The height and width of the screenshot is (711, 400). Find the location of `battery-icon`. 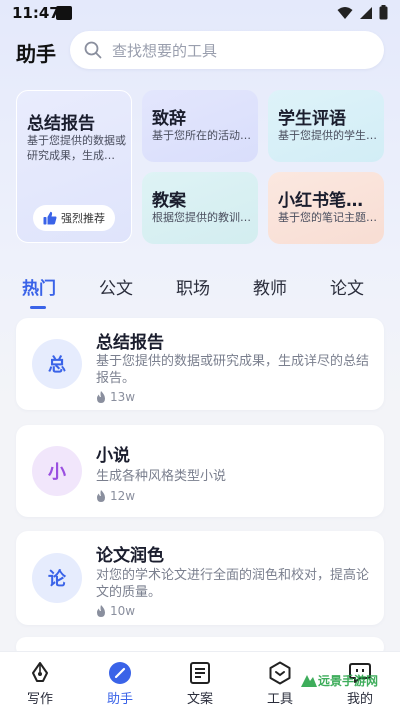

battery-icon is located at coordinates (383, 12).